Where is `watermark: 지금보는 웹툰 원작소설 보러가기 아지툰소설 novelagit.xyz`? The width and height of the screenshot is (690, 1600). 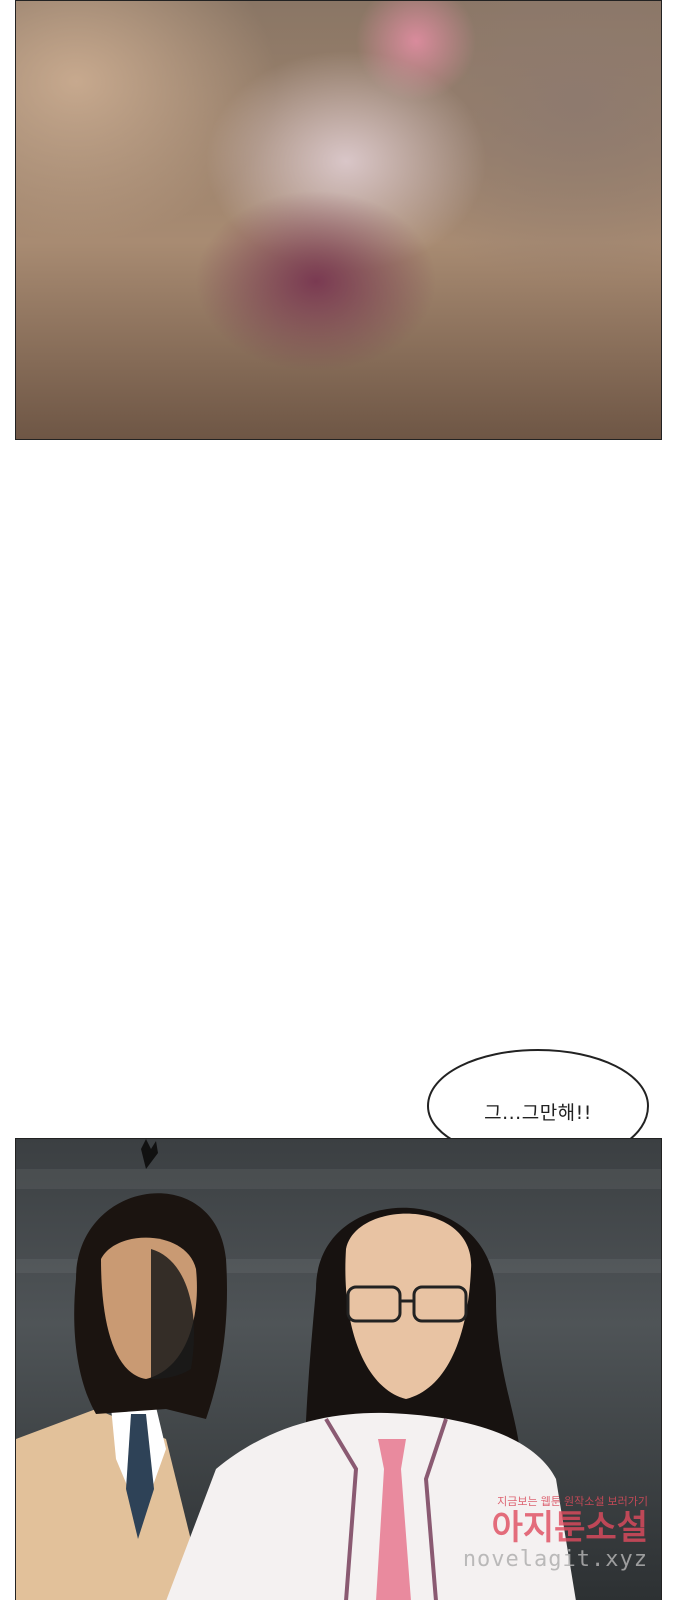 watermark: 지금보는 웹툰 원작소설 보러가기 아지툰소설 novelagit.xyz is located at coordinates (555, 1532).